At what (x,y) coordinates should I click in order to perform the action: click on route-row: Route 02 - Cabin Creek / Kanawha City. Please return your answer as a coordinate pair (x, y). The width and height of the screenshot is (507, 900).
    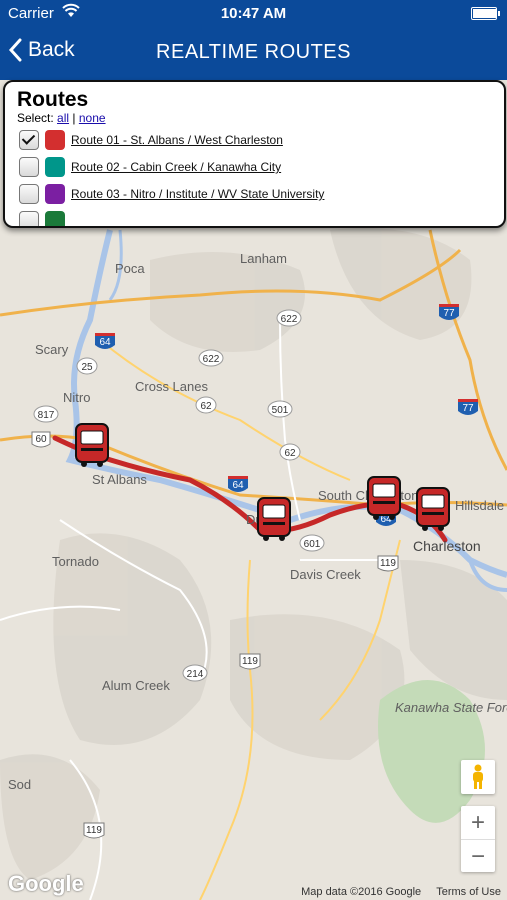
    Looking at the image, I should click on (150, 167).